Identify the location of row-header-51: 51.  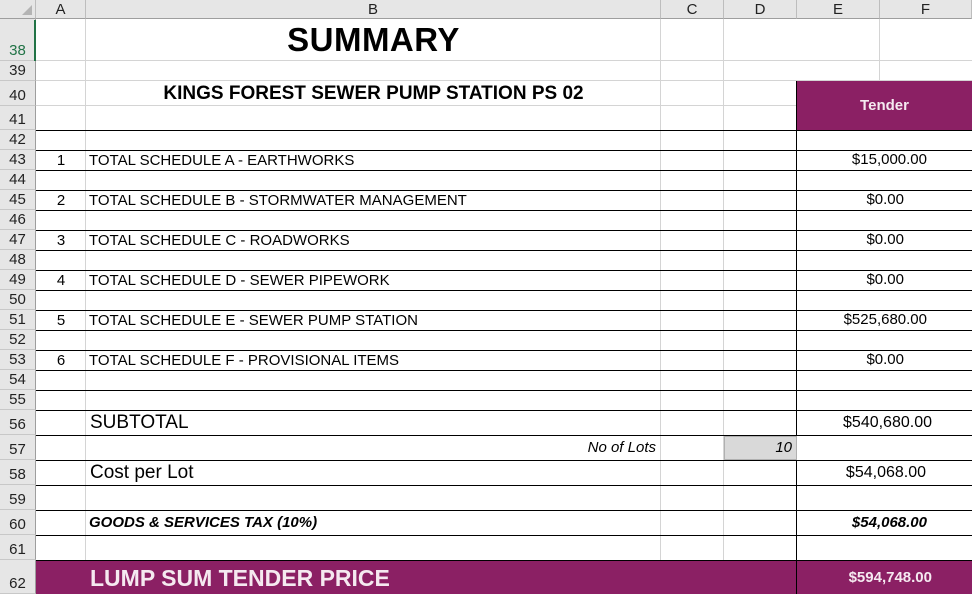
(18, 320).